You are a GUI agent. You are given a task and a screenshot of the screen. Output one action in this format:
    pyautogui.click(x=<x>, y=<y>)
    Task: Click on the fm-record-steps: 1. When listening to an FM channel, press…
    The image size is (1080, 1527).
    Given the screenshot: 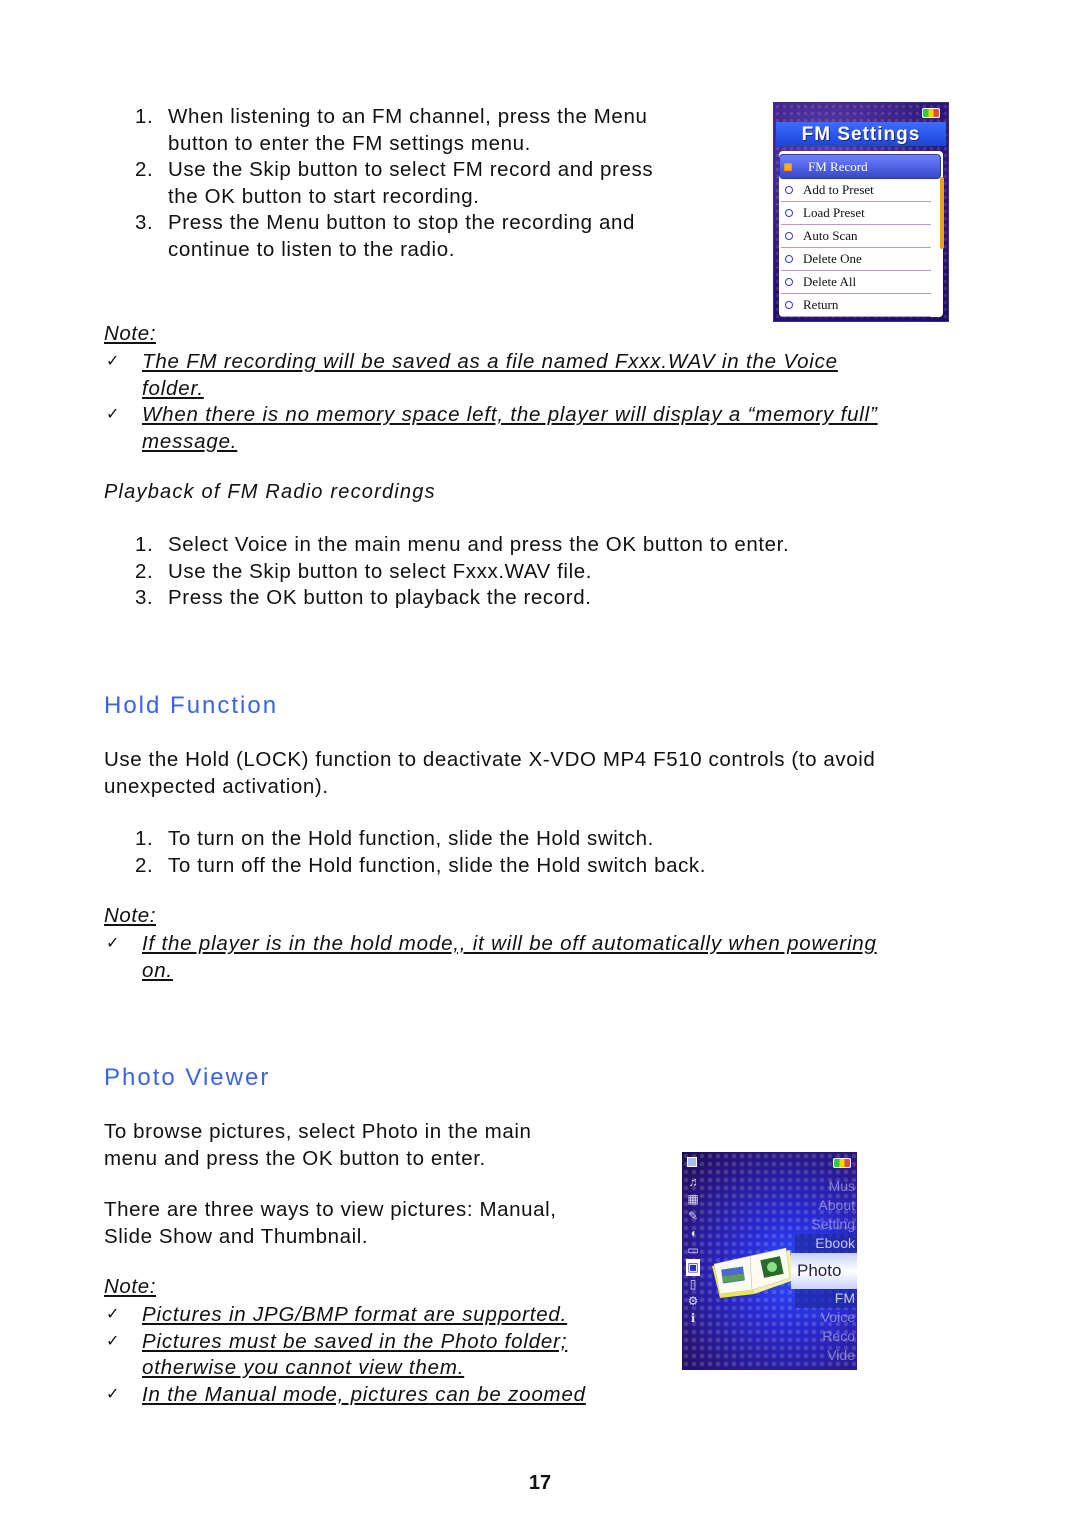 What is the action you would take?
    pyautogui.click(x=394, y=183)
    